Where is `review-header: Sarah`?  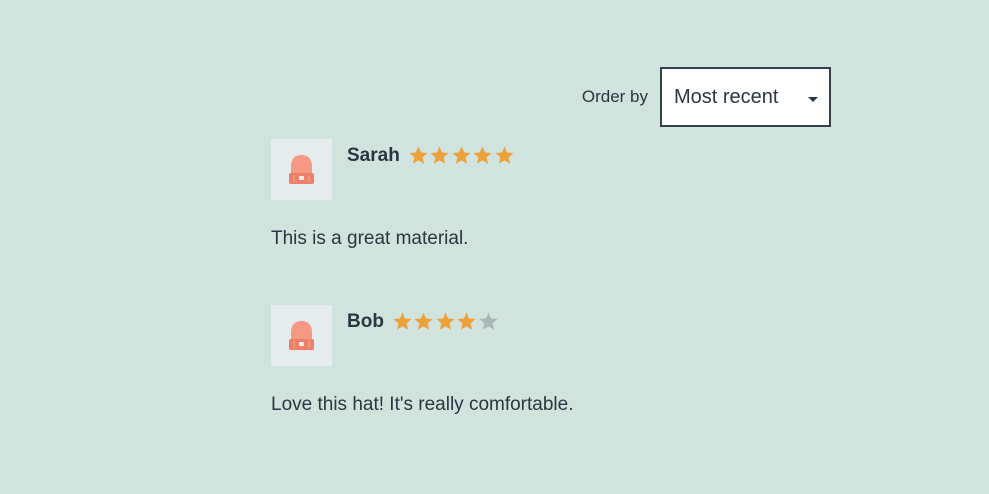 review-header: Sarah is located at coordinates (551, 169).